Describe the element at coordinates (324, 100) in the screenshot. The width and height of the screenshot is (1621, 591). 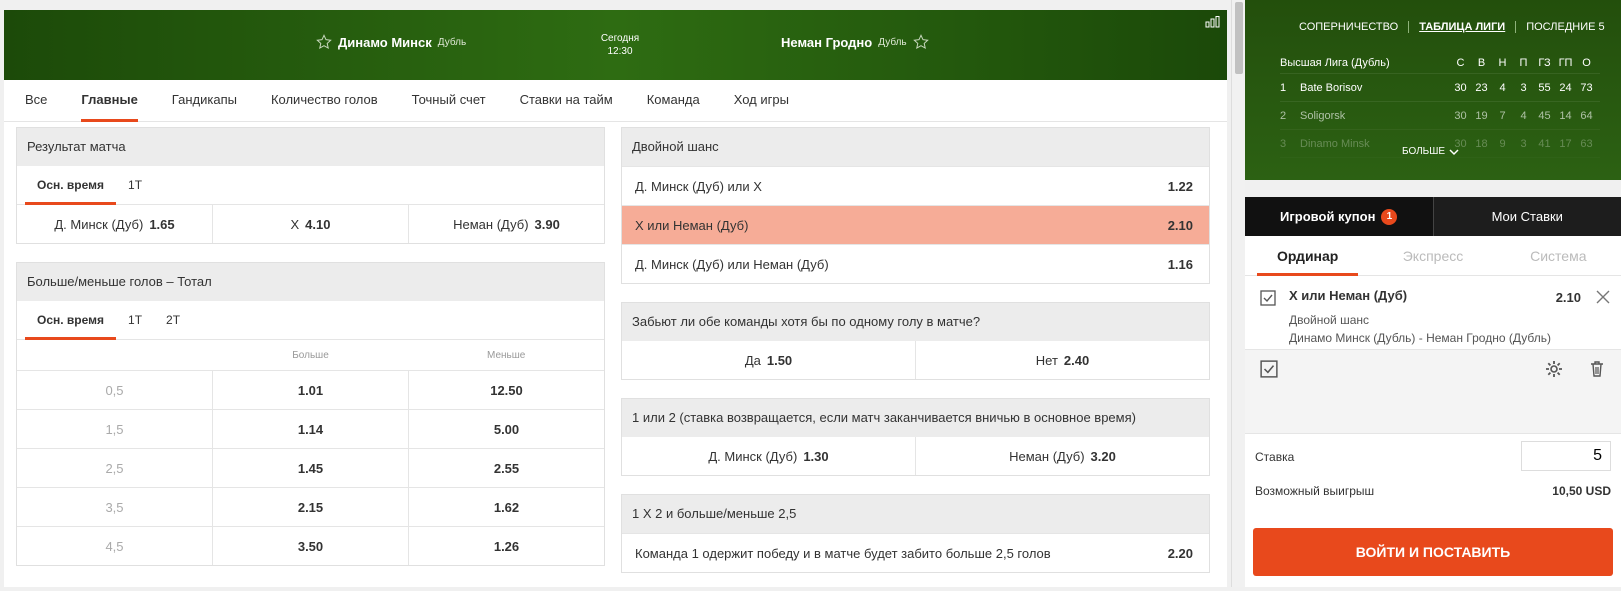
I see `tab-goals: Количество голов` at that location.